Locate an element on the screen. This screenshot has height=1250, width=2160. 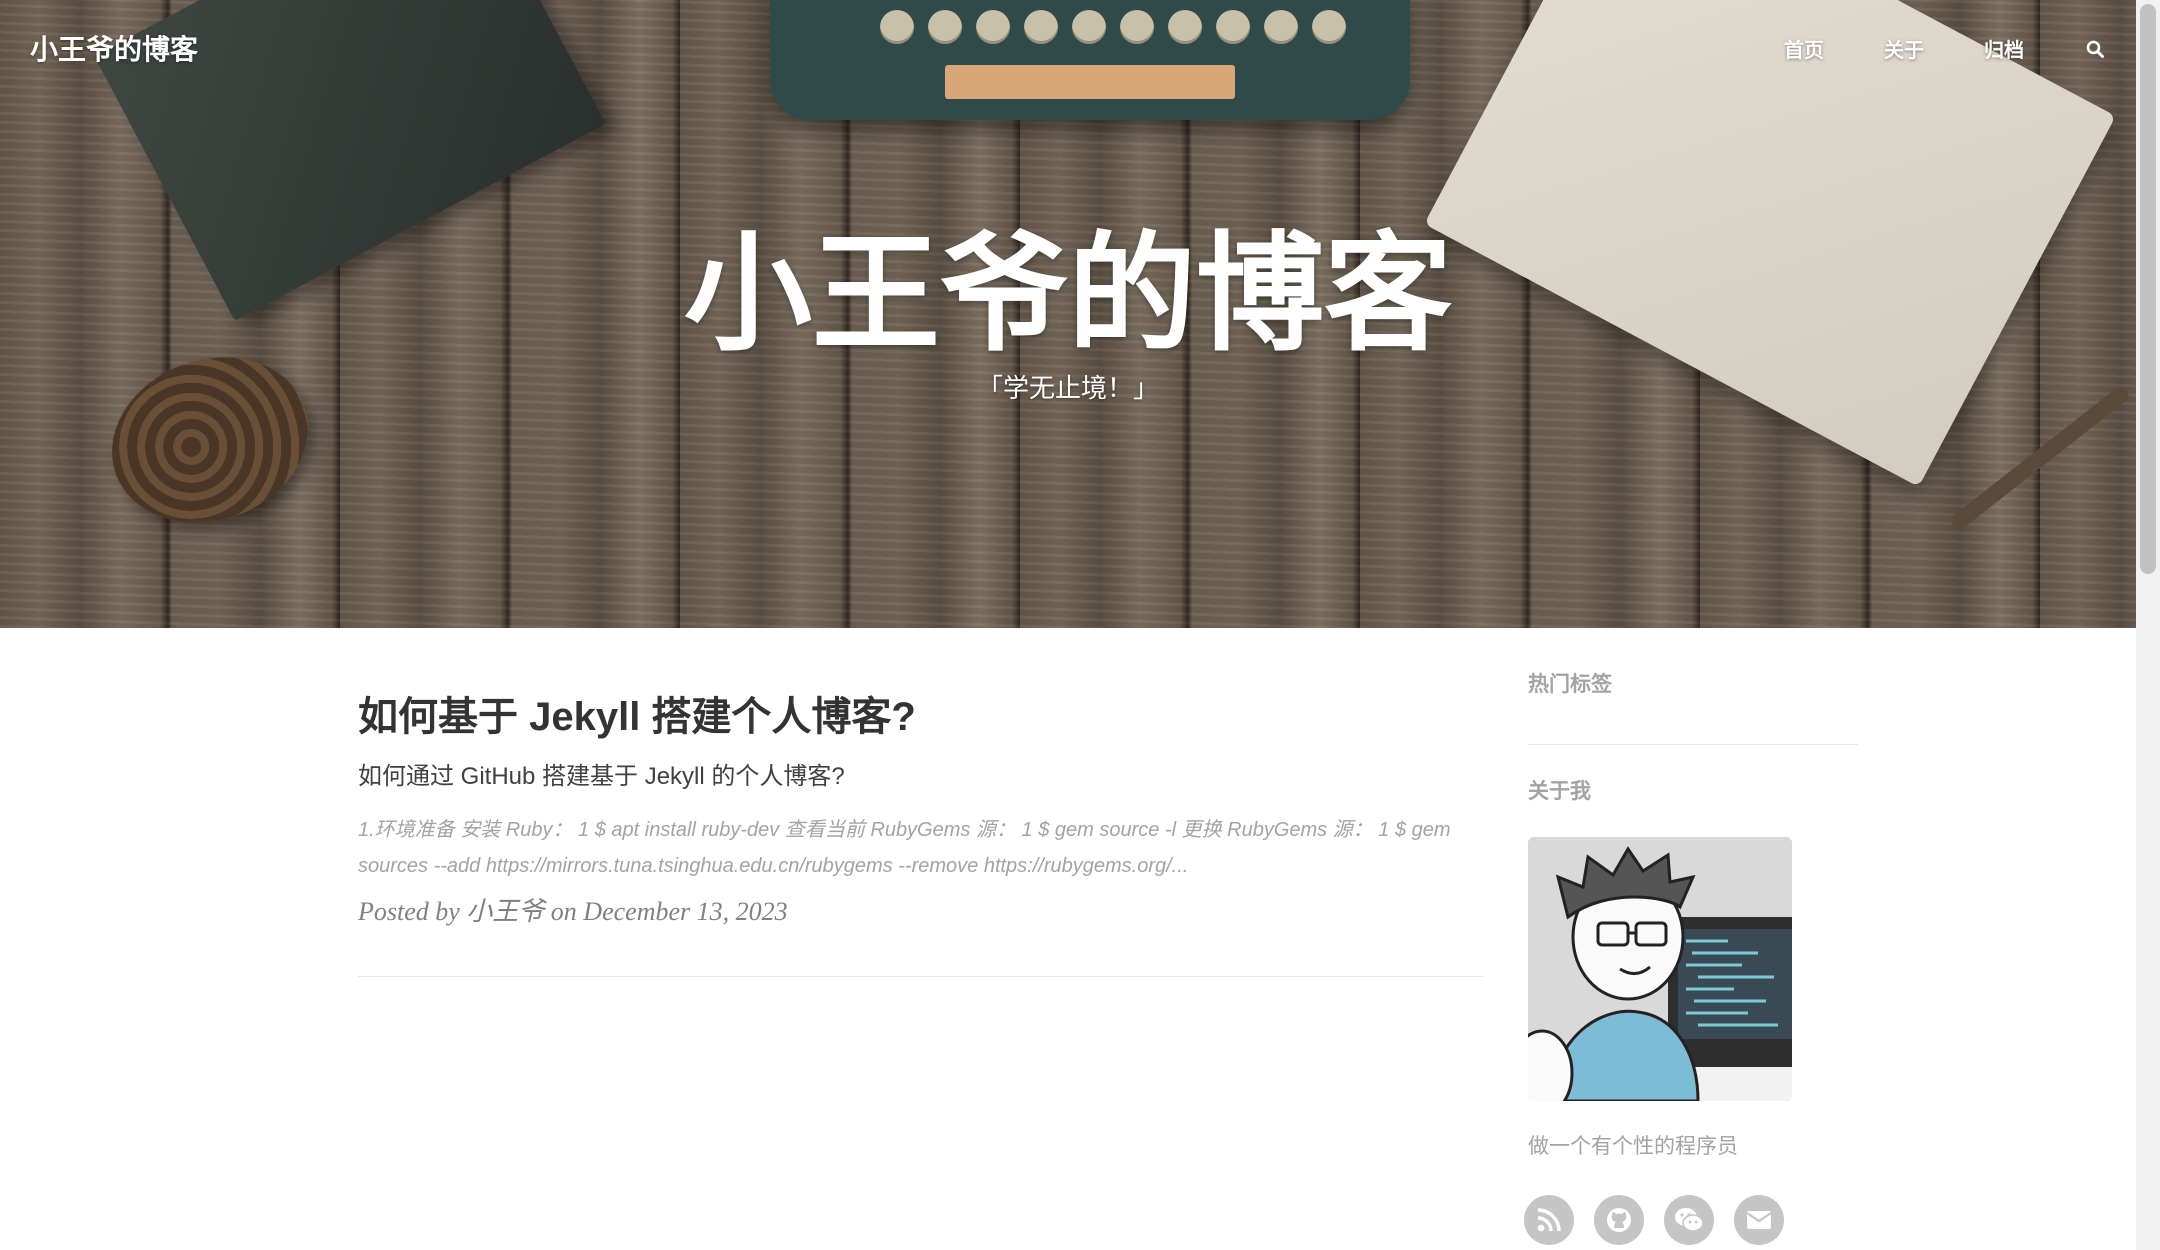
sidebar: 热门标签 关于我 做一个有个性的程序员 is located at coordinates (1691, 956).